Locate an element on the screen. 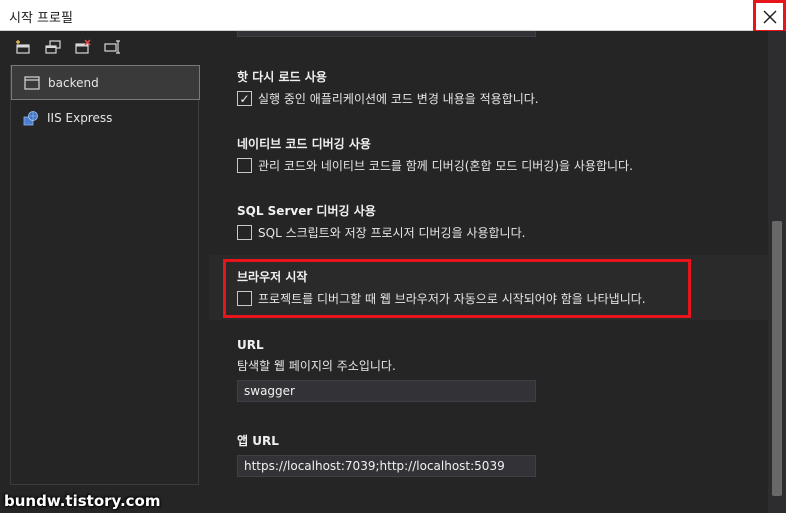  hot-reload-label: 실행 중인 애플리케이션에 코드 변경 내용을 적용합니다. is located at coordinates (398, 99).